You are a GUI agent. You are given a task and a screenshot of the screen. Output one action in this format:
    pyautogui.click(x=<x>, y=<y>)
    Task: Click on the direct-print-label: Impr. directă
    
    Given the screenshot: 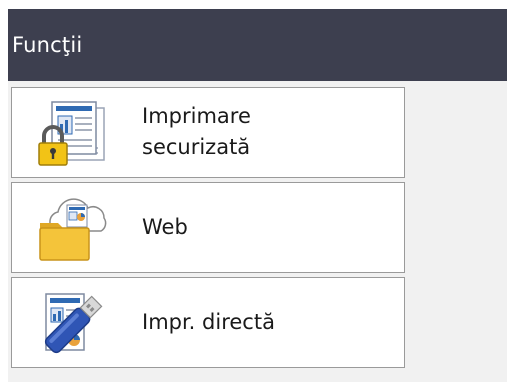 What is the action you would take?
    pyautogui.click(x=208, y=322)
    